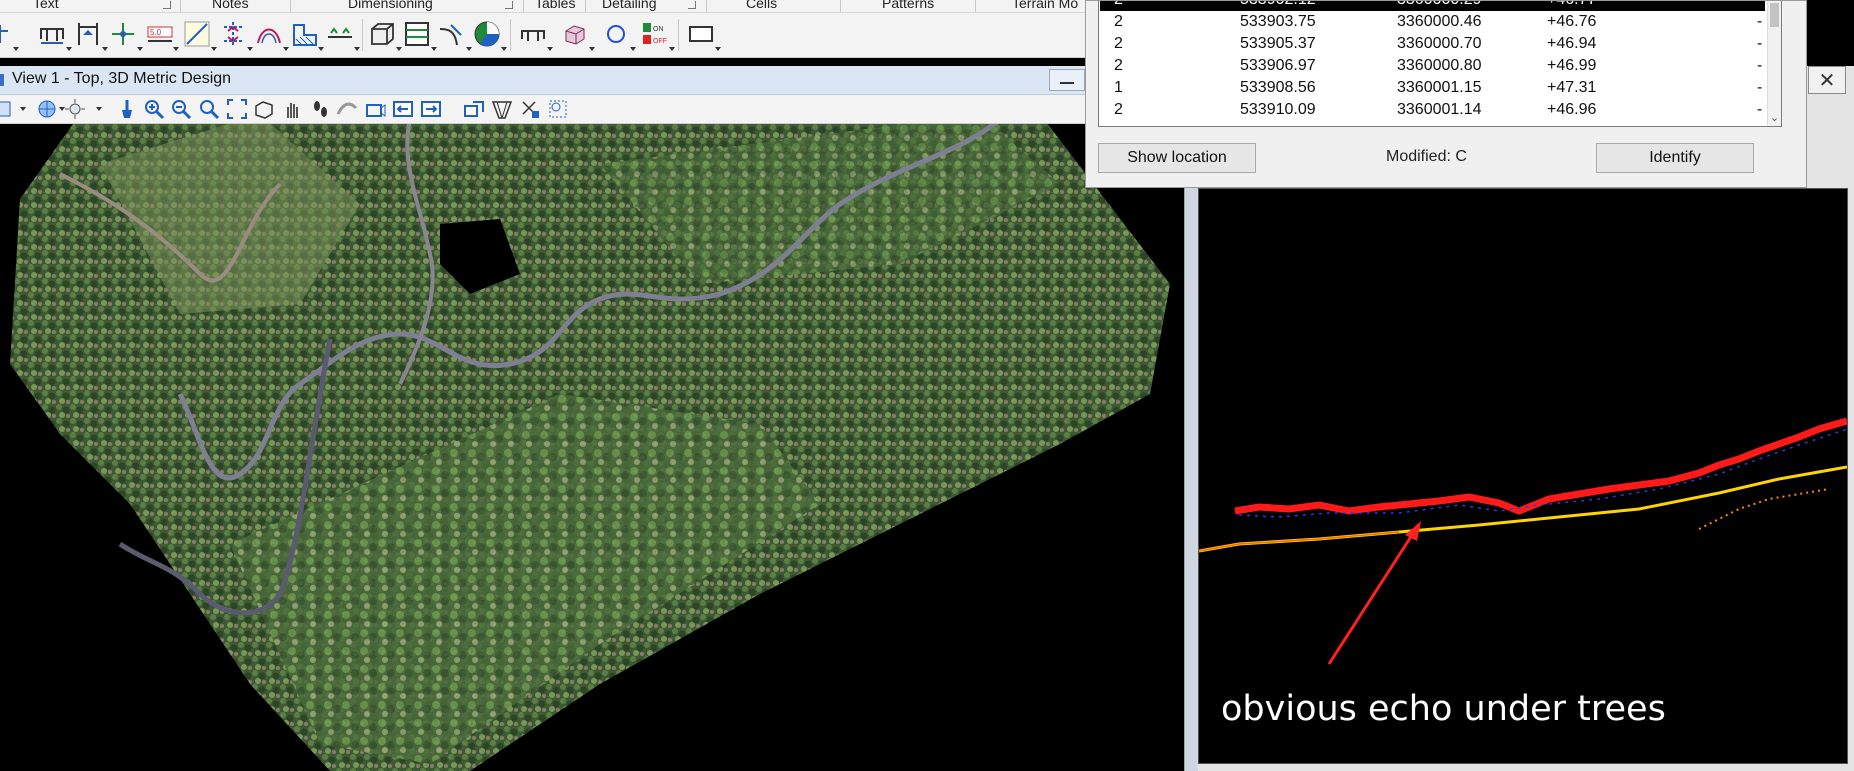 Image resolution: width=1854 pixels, height=771 pixels. What do you see at coordinates (908, 5) in the screenshot?
I see `ribbon-group-patterns: Patterns` at bounding box center [908, 5].